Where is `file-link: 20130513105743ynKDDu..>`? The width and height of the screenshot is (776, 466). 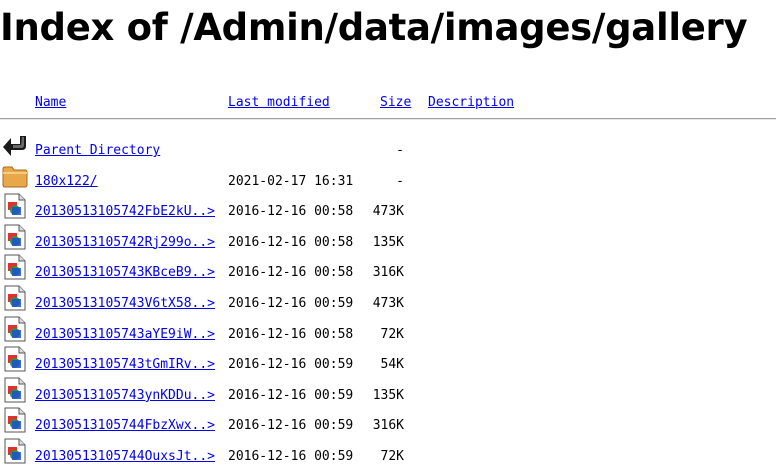
file-link: 20130513105743ynKDDu..> is located at coordinates (125, 396).